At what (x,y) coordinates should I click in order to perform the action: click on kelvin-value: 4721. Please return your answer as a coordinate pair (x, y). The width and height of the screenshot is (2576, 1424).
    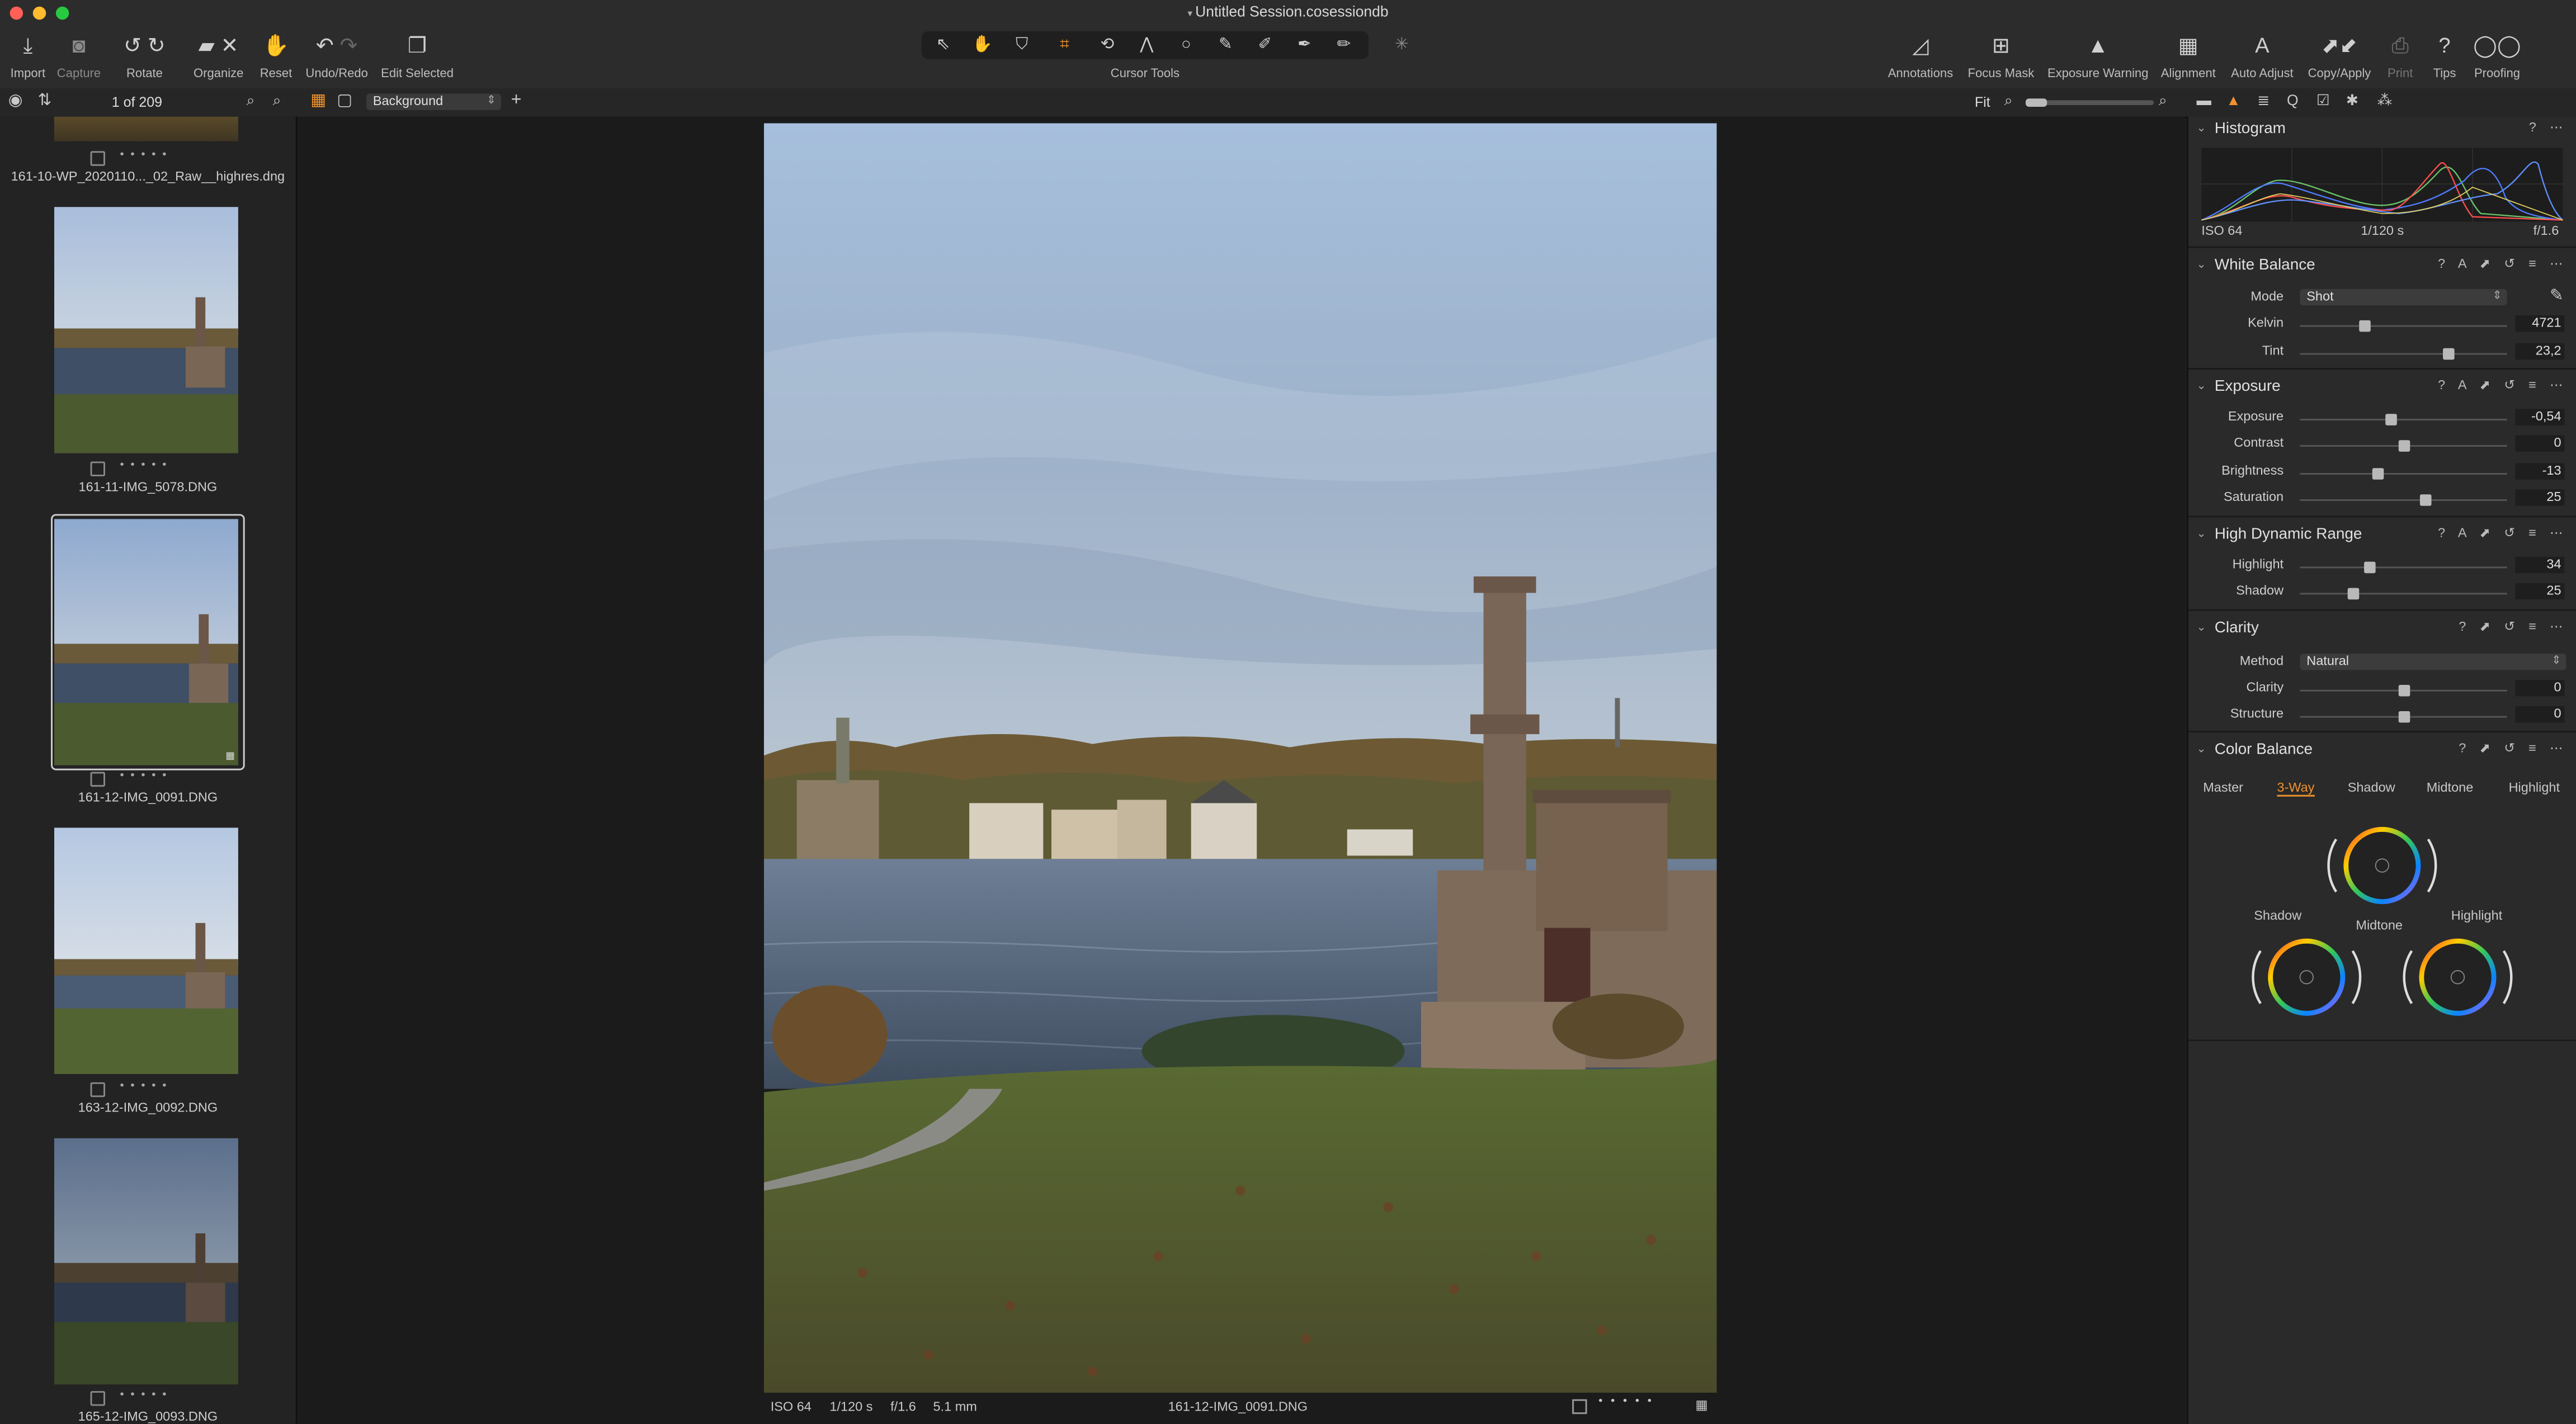
    Looking at the image, I should click on (2540, 324).